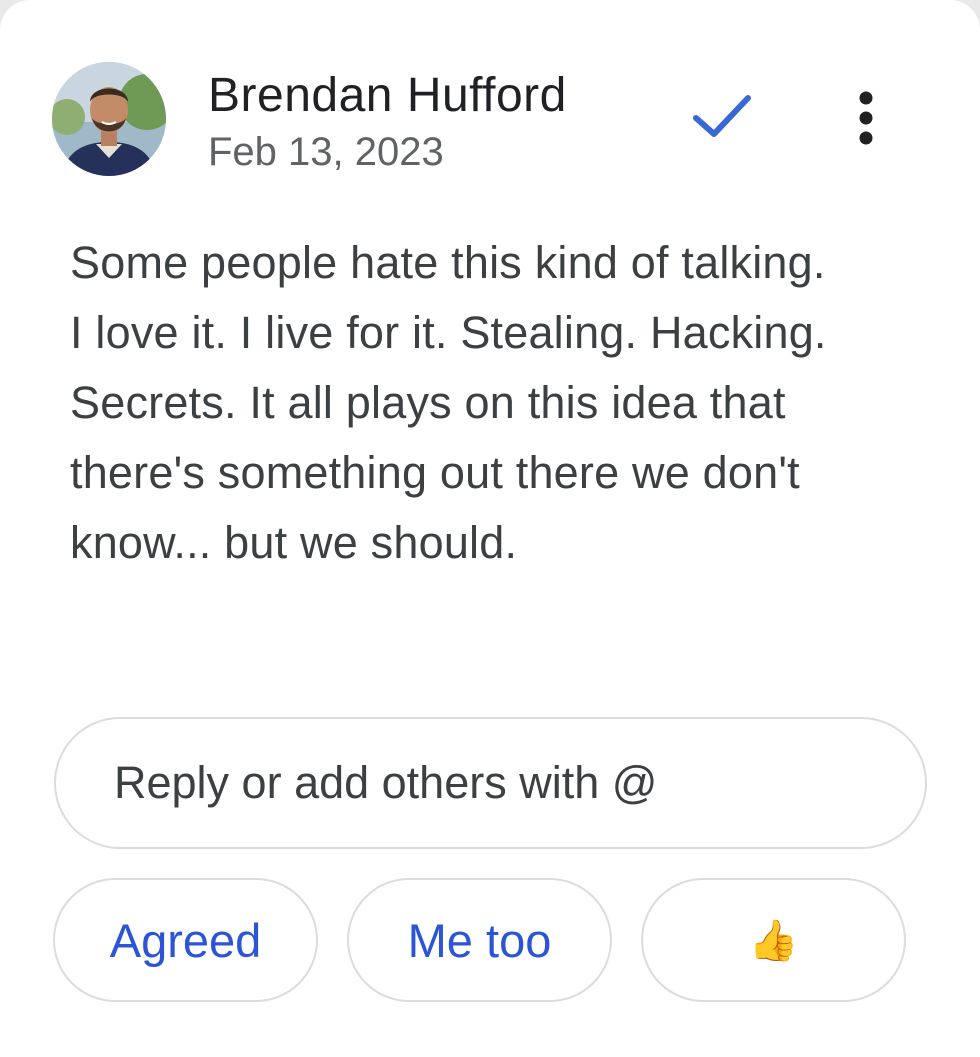  What do you see at coordinates (185, 940) in the screenshot?
I see `quick-reply-agreed-button: Agreed` at bounding box center [185, 940].